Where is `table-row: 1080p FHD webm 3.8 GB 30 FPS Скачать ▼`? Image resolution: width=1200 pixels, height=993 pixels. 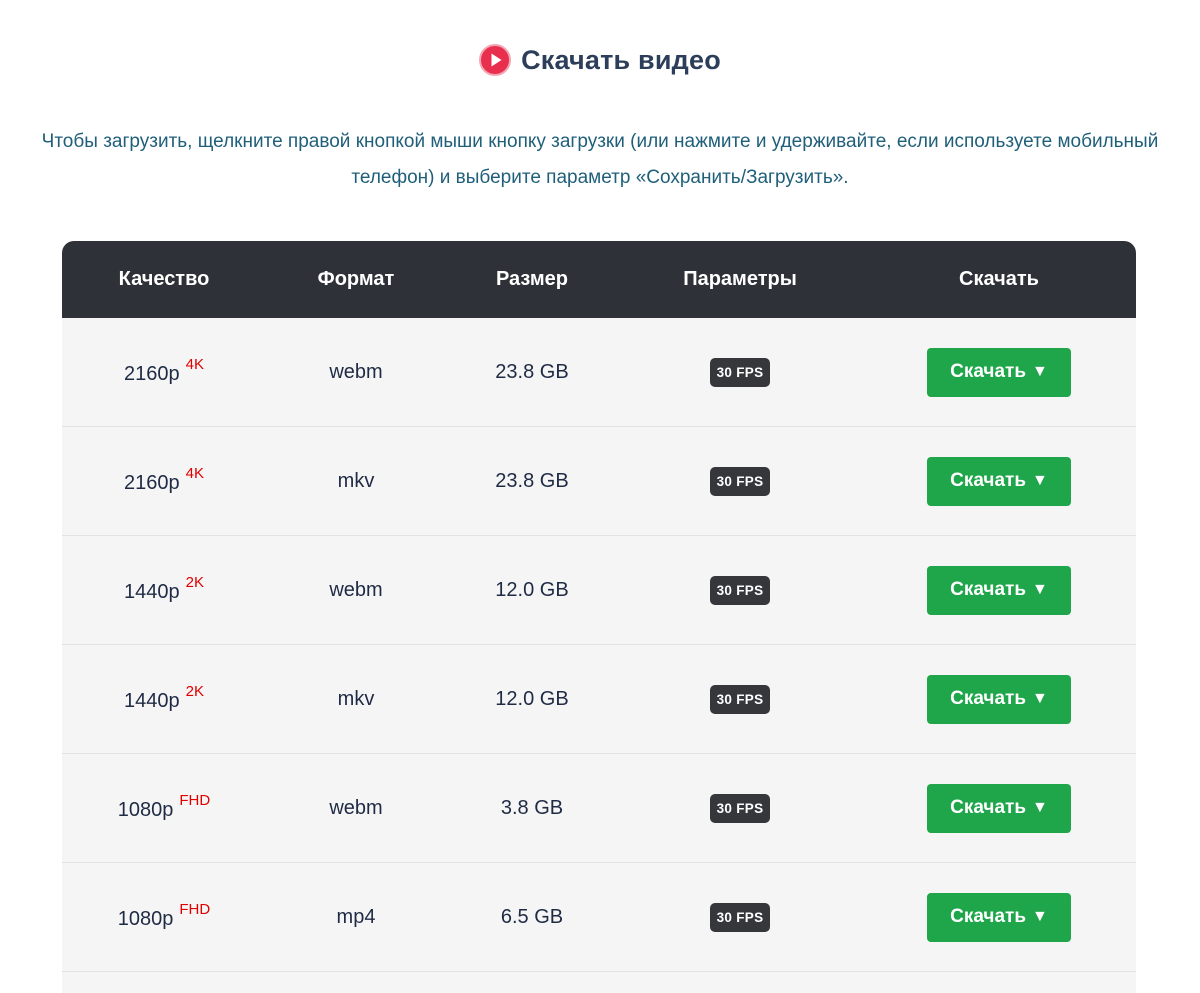 table-row: 1080p FHD webm 3.8 GB 30 FPS Скачать ▼ is located at coordinates (599, 808).